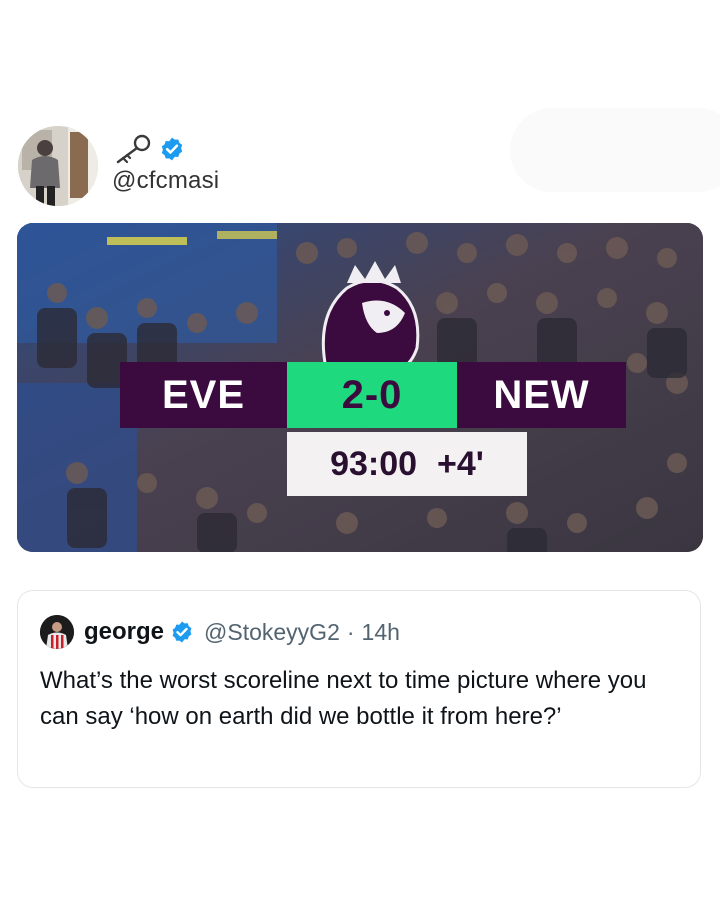 The image size is (720, 900). Describe the element at coordinates (381, 632) in the screenshot. I see `quoted-tweet-timestamp: 14h` at that location.